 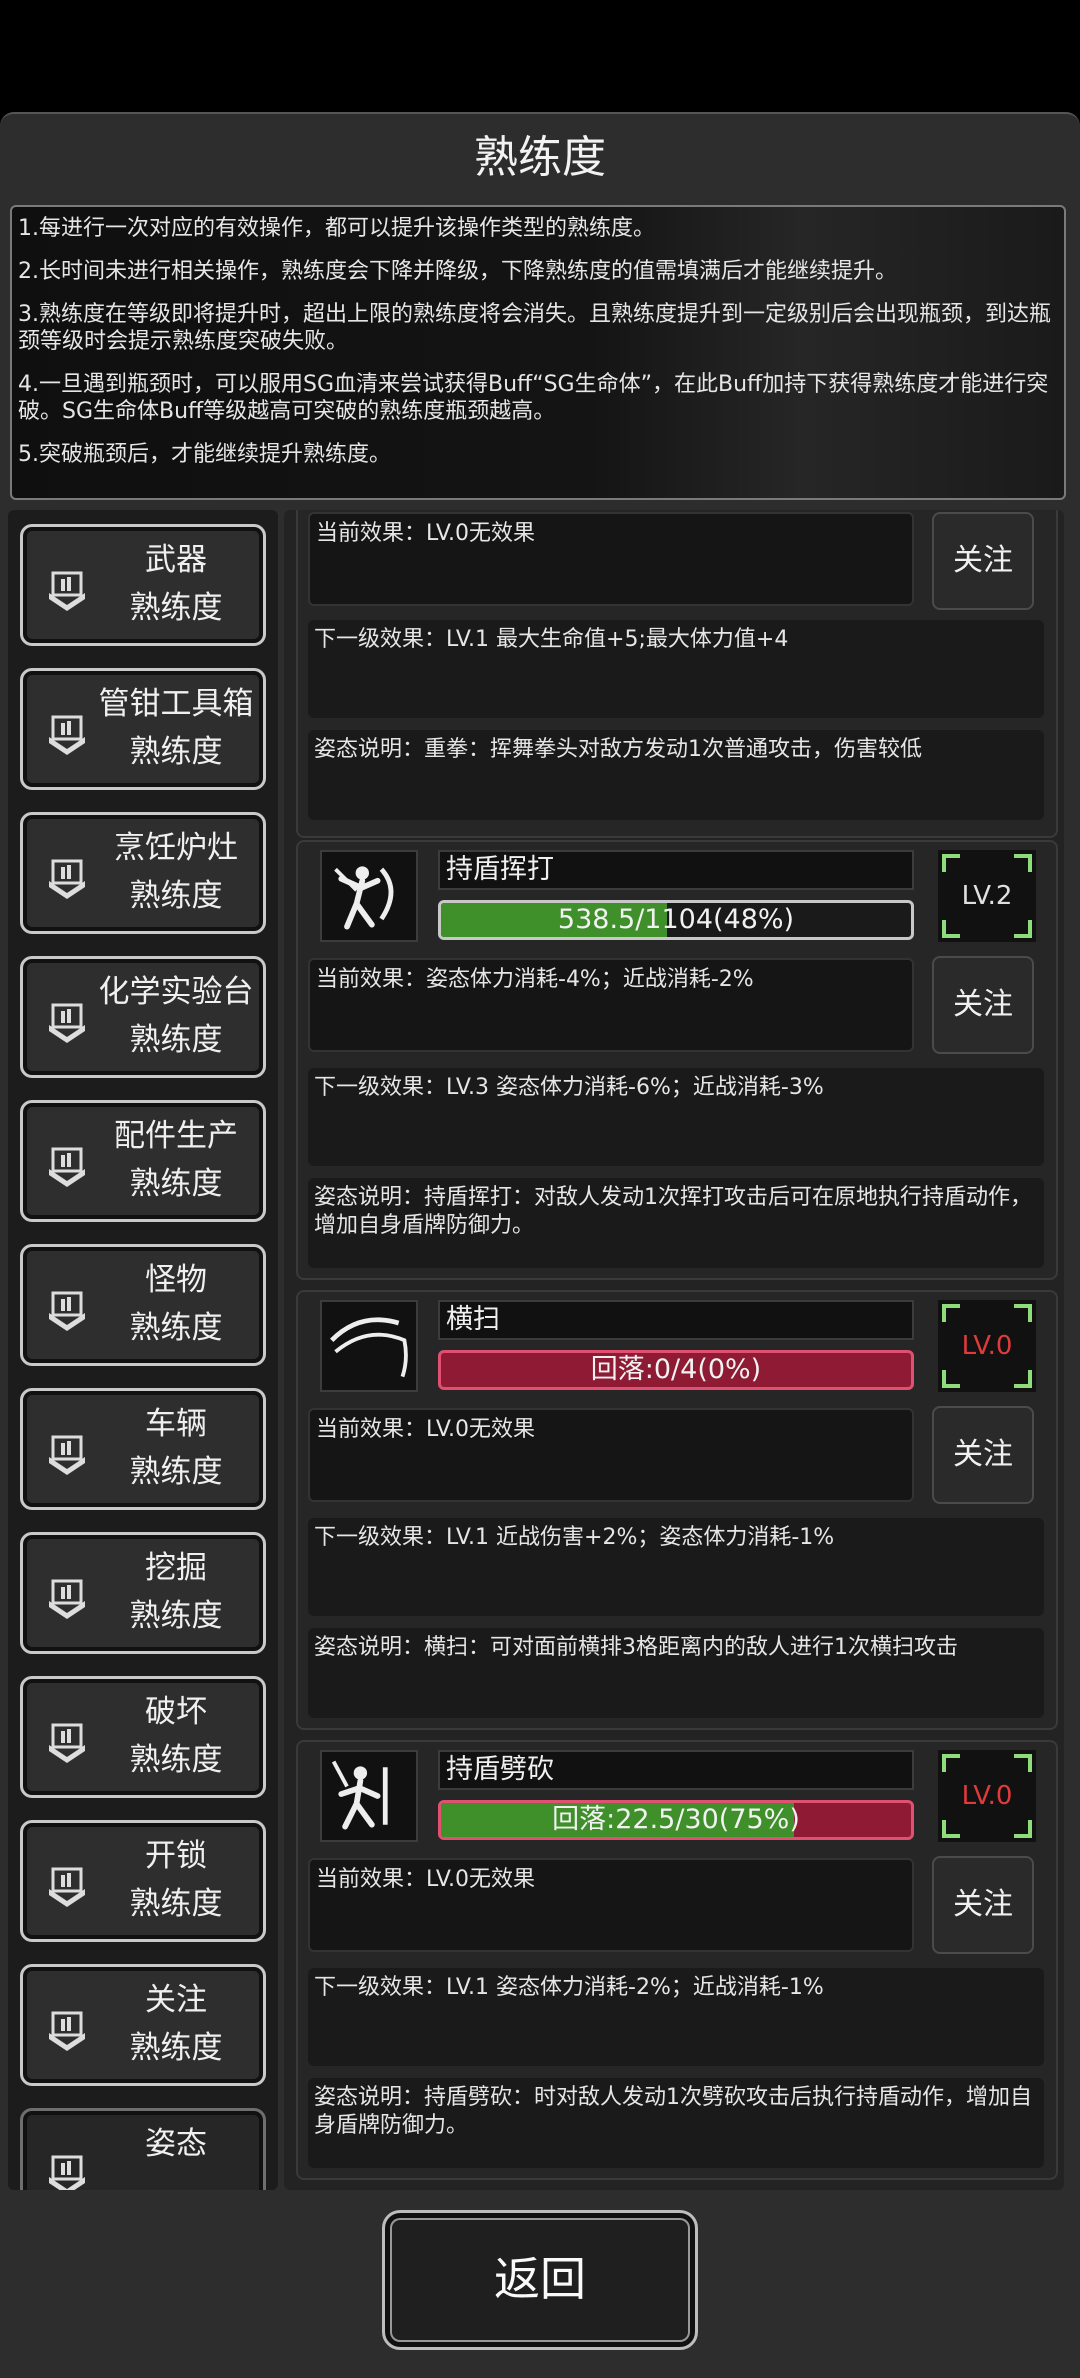 What do you see at coordinates (204, 454) in the screenshot?
I see `info-line: 5.突破瓶颈后，才能继续提升熟练度。` at bounding box center [204, 454].